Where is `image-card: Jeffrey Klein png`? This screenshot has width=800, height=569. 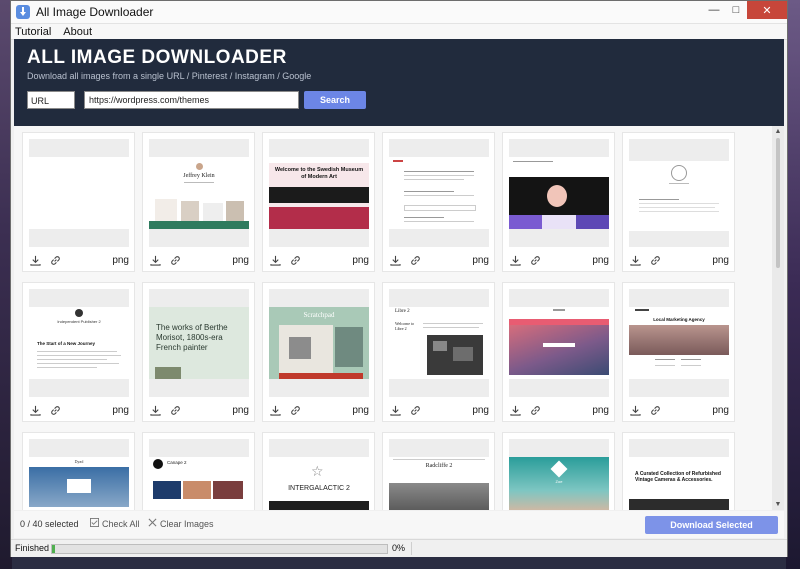
image-card: Jeffrey Klein png is located at coordinates (198, 202).